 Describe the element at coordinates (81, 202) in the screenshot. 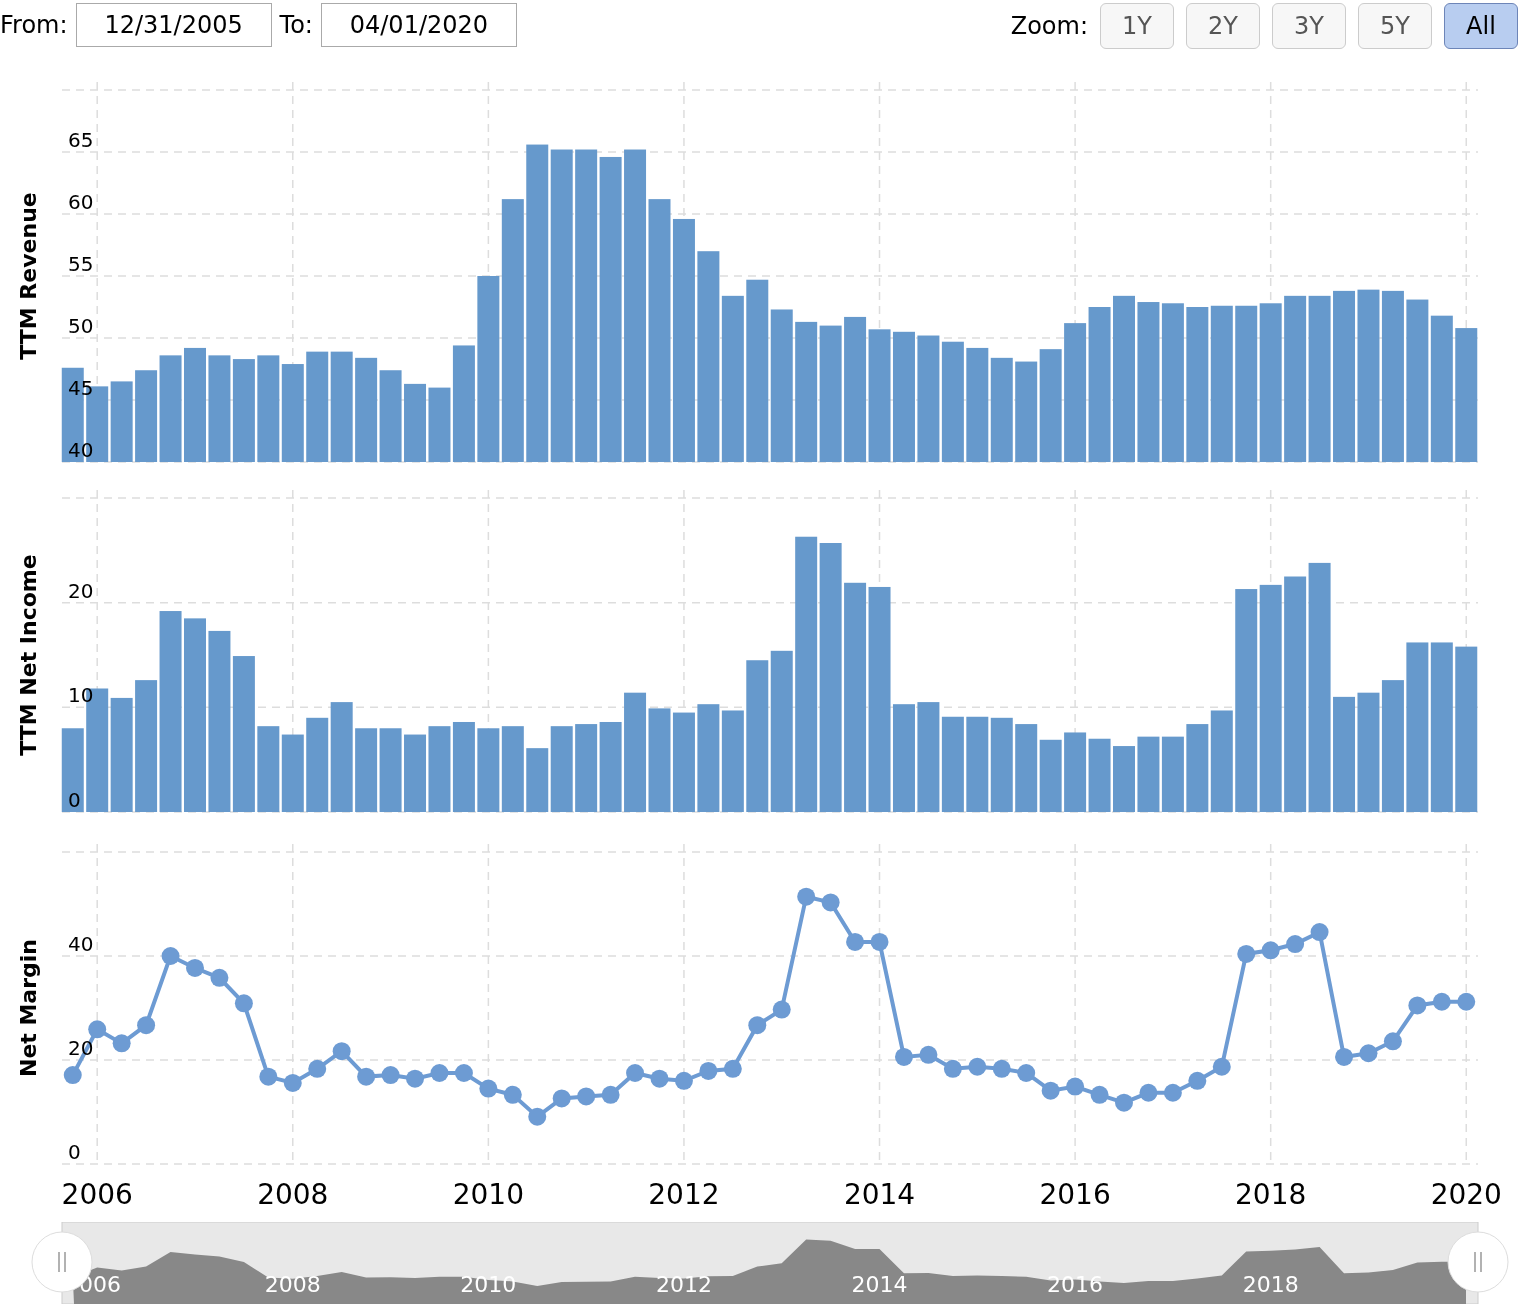

I see `y-tick-label: 60` at that location.